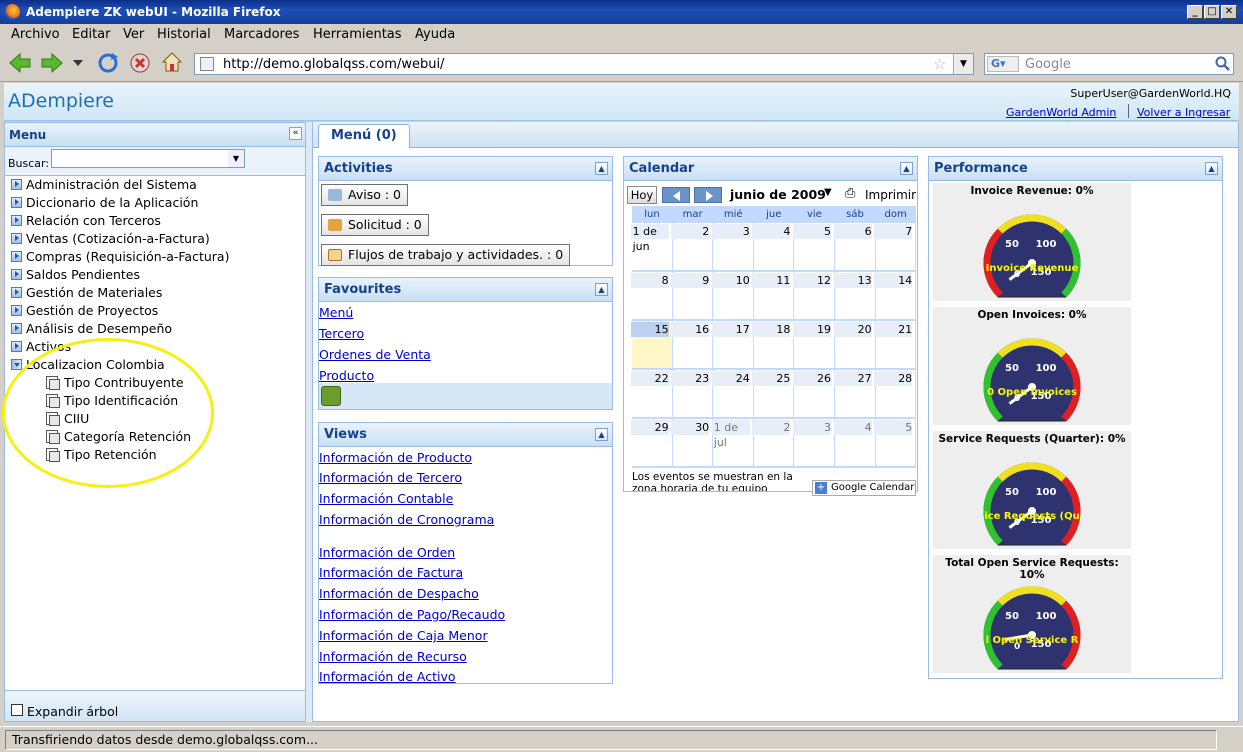  I want to click on reload-icon, so click(108, 63).